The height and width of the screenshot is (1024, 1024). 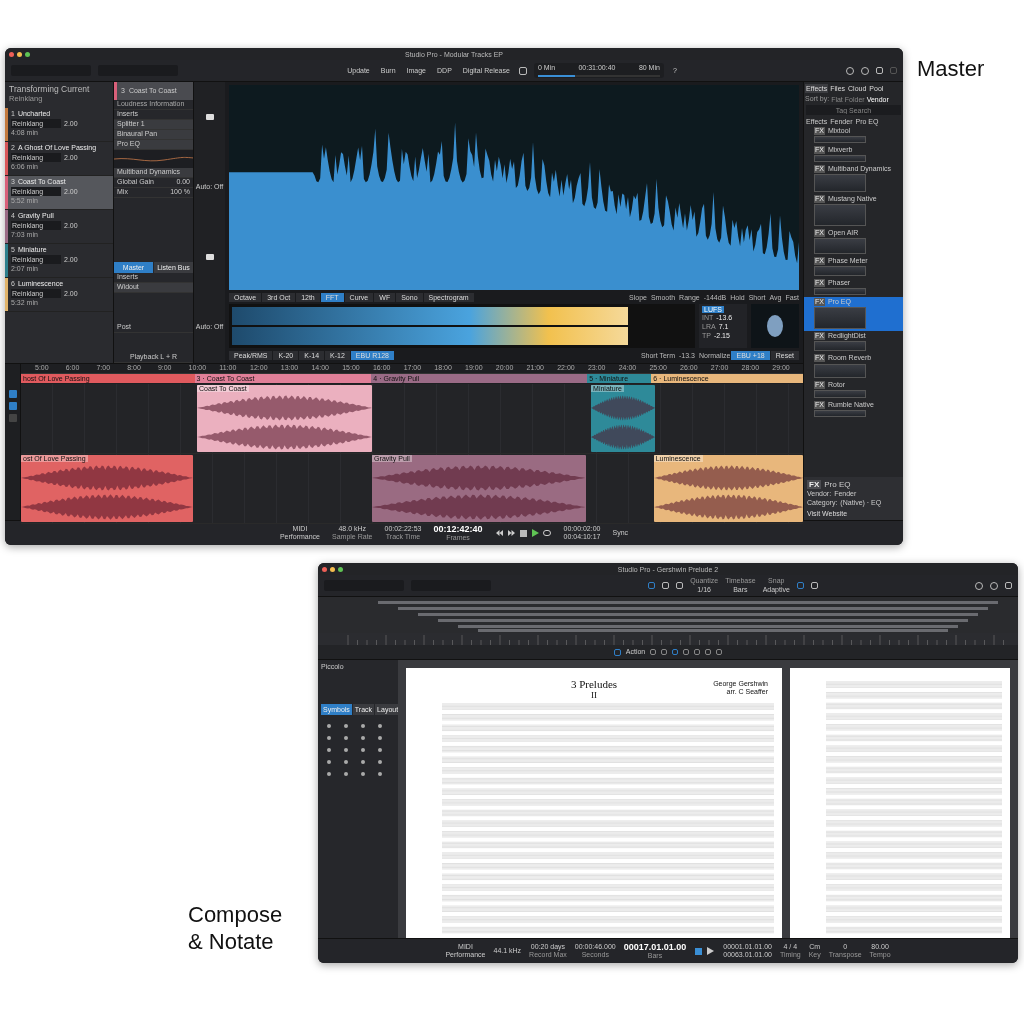 What do you see at coordinates (236, 928) in the screenshot?
I see `section-label: Compose & Notate` at bounding box center [236, 928].